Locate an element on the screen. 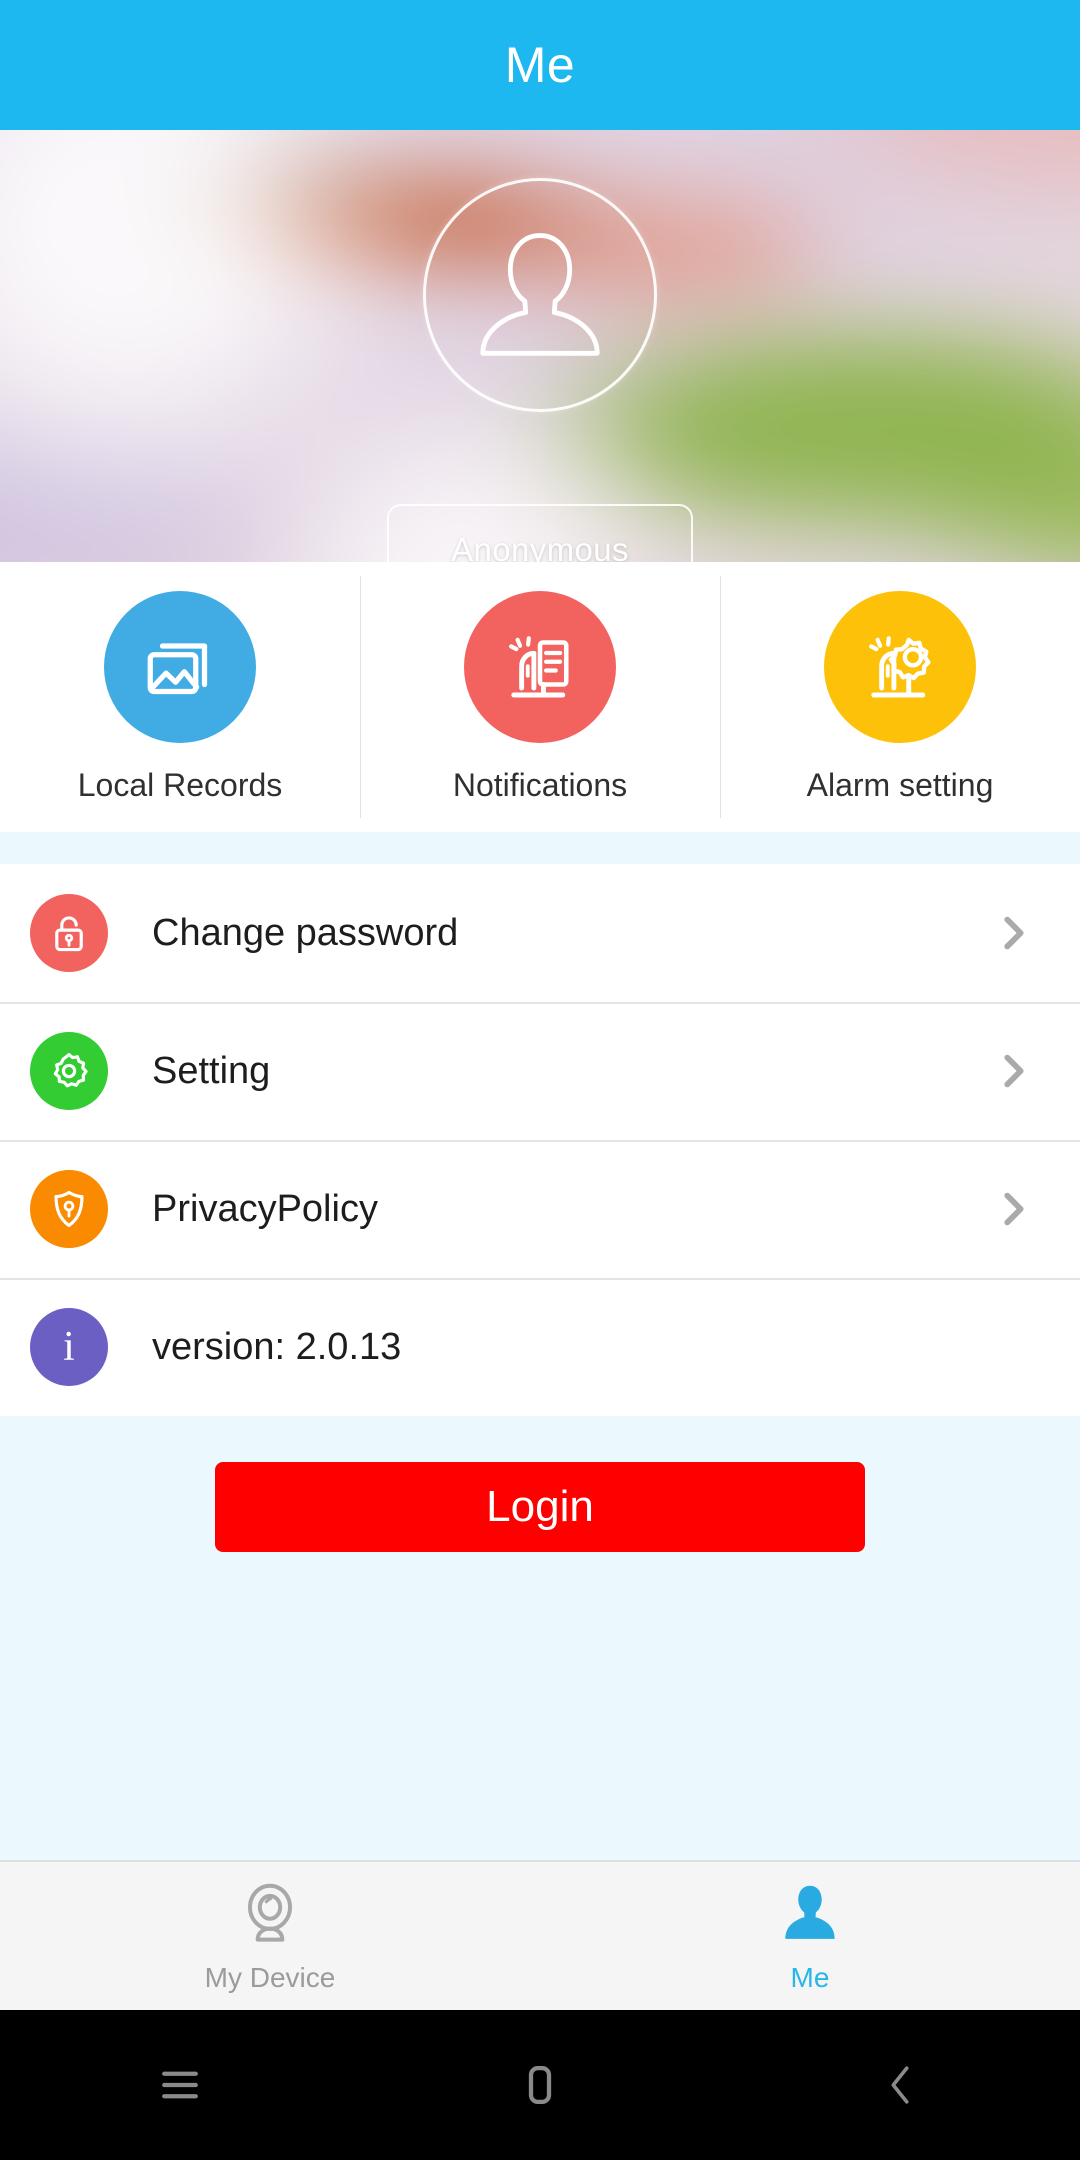 Image resolution: width=1080 pixels, height=2160 pixels. section-gap is located at coordinates (540, 848).